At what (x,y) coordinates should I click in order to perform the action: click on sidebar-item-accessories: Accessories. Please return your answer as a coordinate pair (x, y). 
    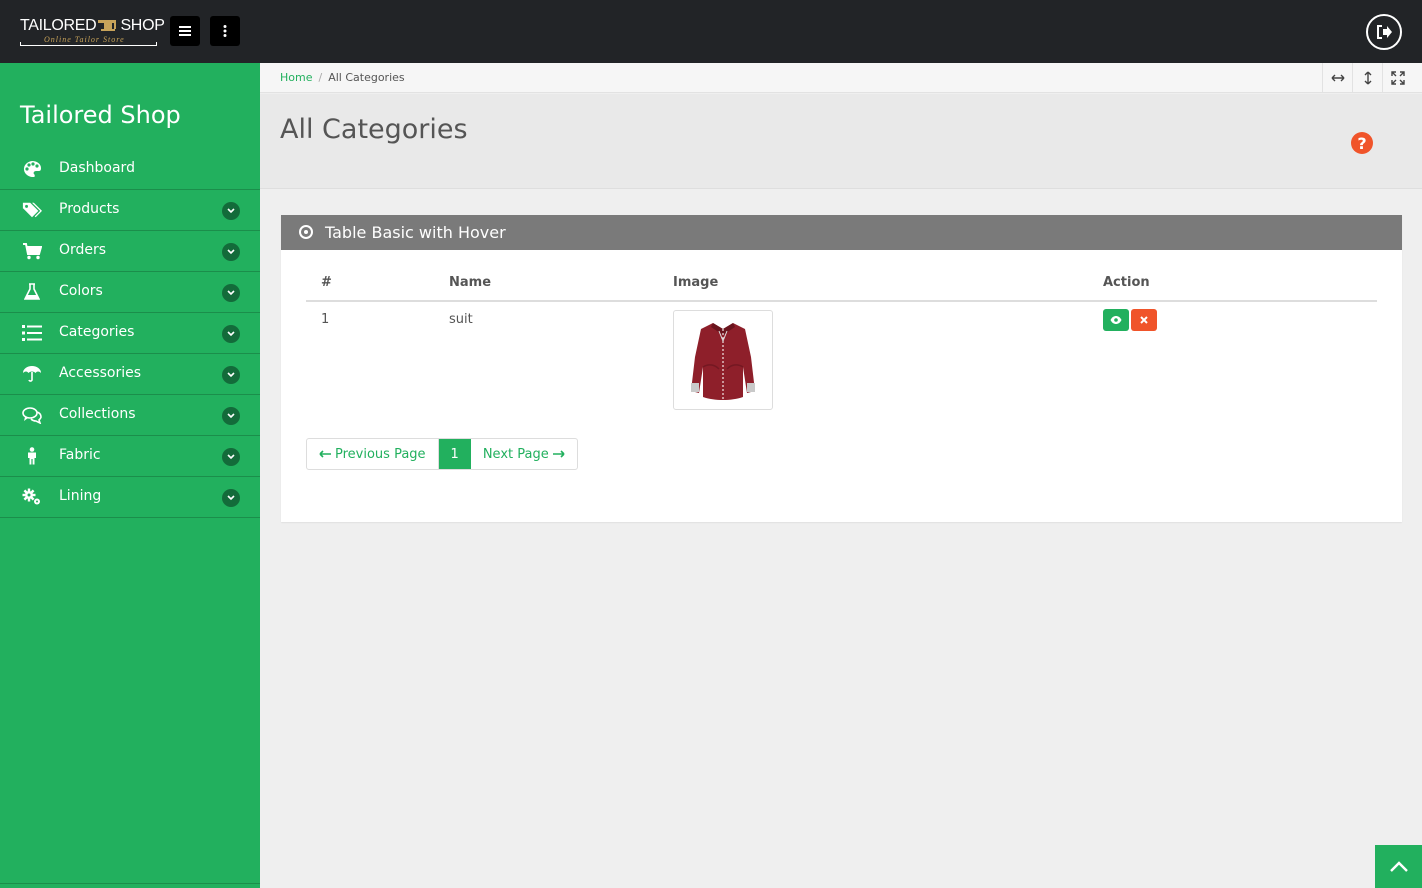
    Looking at the image, I should click on (130, 374).